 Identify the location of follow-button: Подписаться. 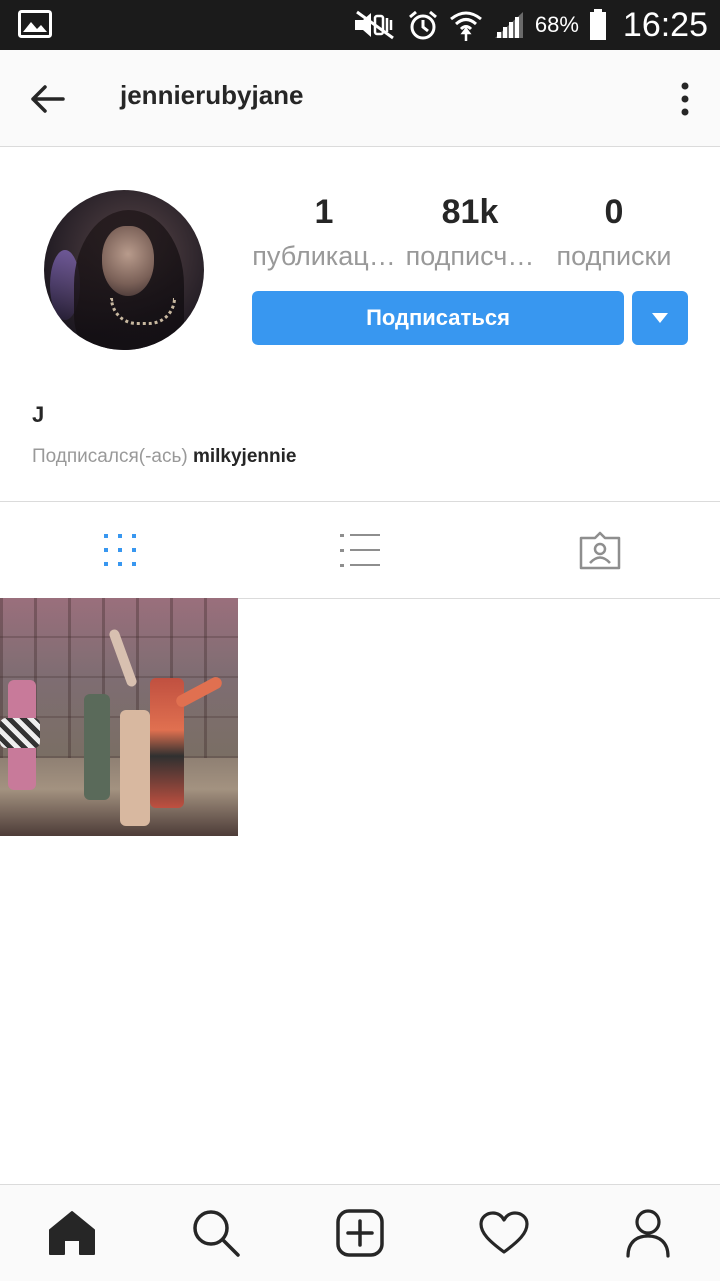
(438, 318).